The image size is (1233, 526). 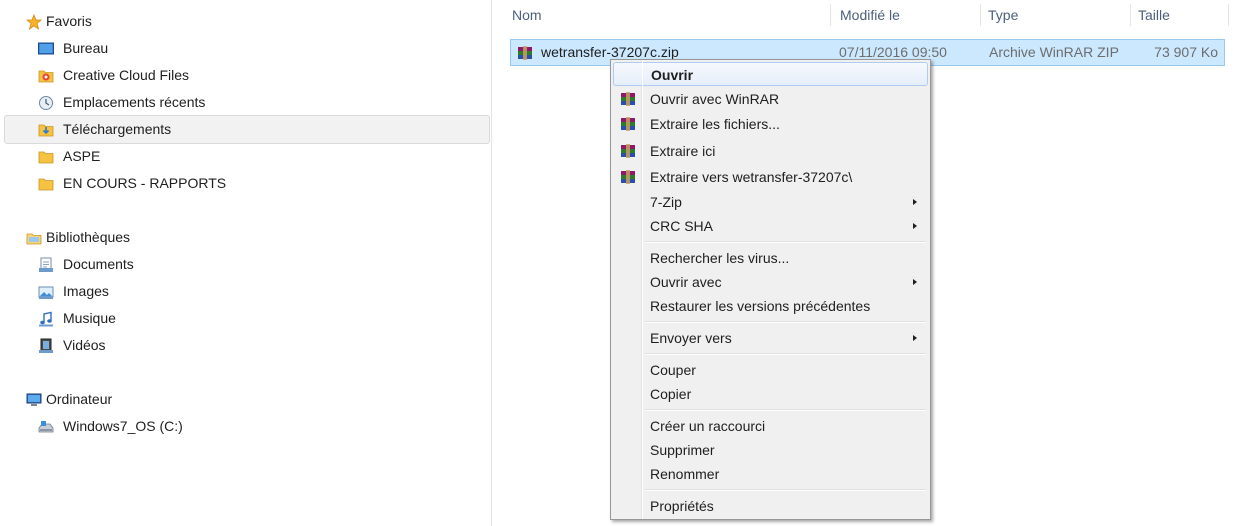 I want to click on menu-item-label: 7-Zip, so click(x=666, y=202).